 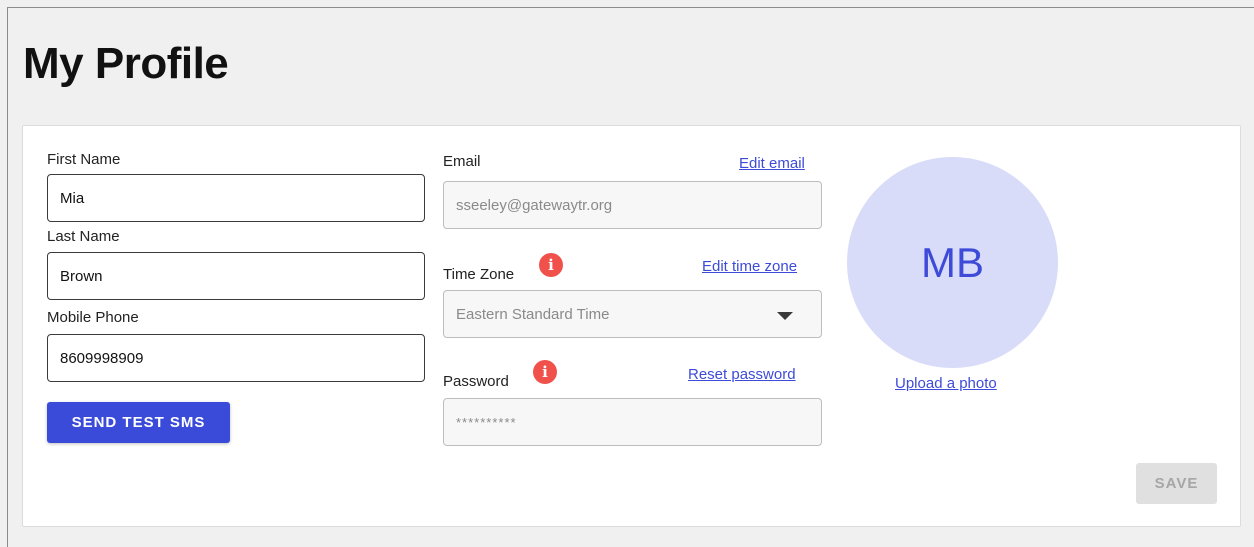 What do you see at coordinates (462, 161) in the screenshot?
I see `email-label: Email` at bounding box center [462, 161].